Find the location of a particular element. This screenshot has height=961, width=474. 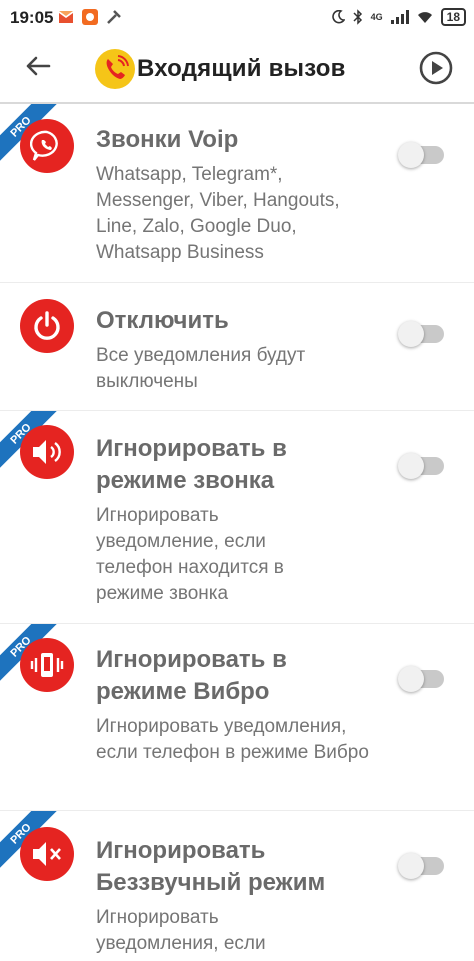

setting-title: Игнорировать в режиме звонка is located at coordinates (191, 464).